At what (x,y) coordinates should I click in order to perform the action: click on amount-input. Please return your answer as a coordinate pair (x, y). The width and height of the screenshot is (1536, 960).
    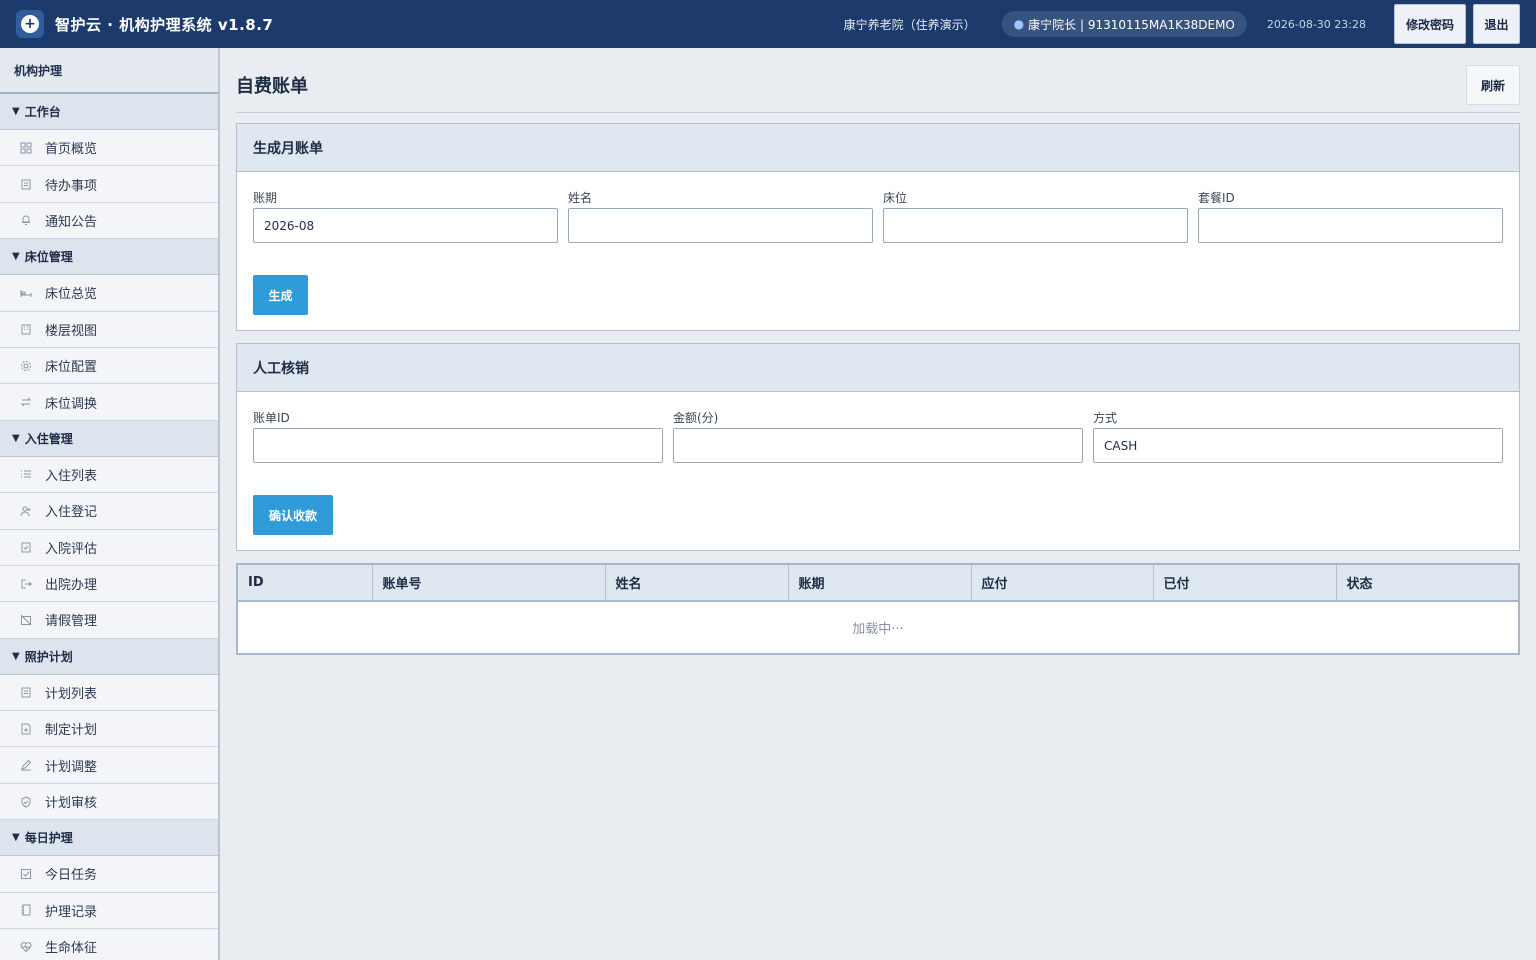
    Looking at the image, I should click on (878, 445).